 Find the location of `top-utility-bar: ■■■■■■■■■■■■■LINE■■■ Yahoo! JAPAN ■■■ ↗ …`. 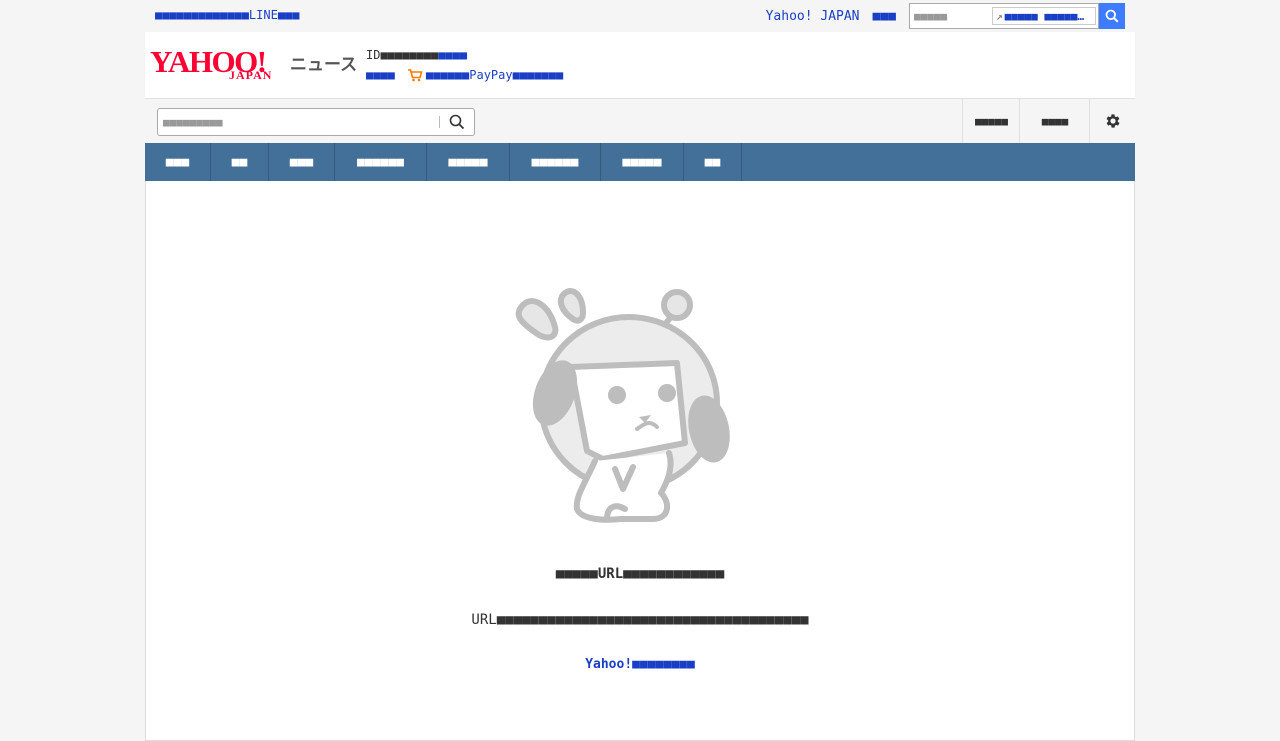

top-utility-bar: ■■■■■■■■■■■■■LINE■■■ Yahoo! JAPAN ■■■ ↗ … is located at coordinates (640, 16).